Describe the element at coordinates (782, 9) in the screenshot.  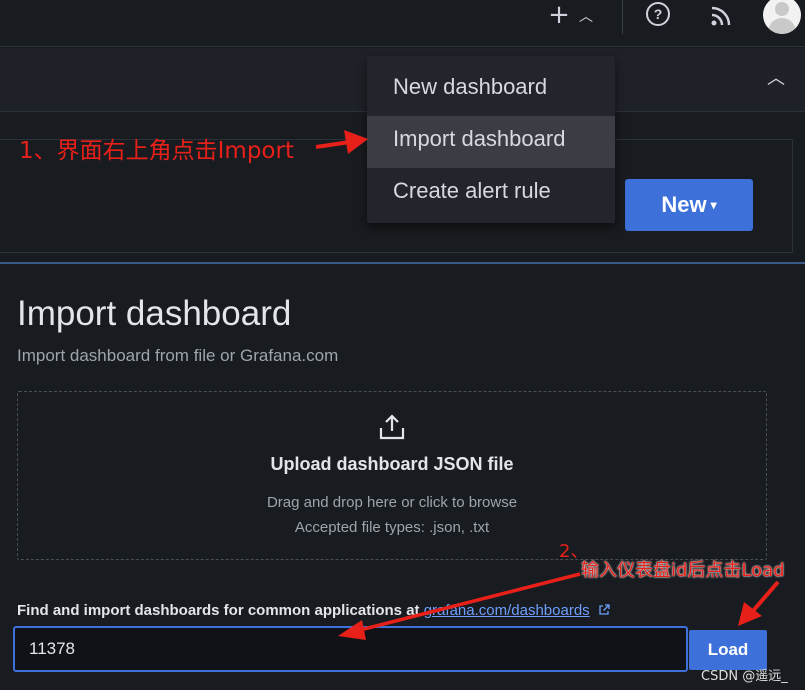
I see `avatar-head` at that location.